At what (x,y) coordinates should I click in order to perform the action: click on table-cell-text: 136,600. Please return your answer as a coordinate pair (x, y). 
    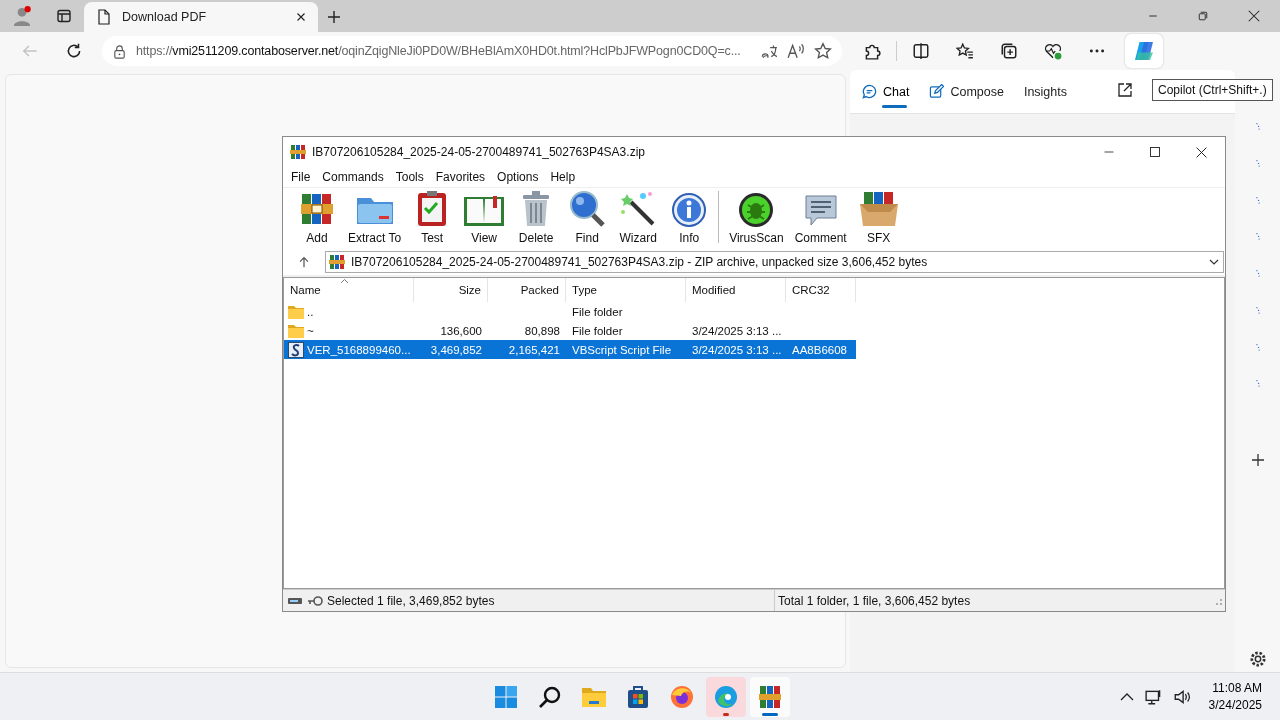
    Looking at the image, I should click on (461, 331).